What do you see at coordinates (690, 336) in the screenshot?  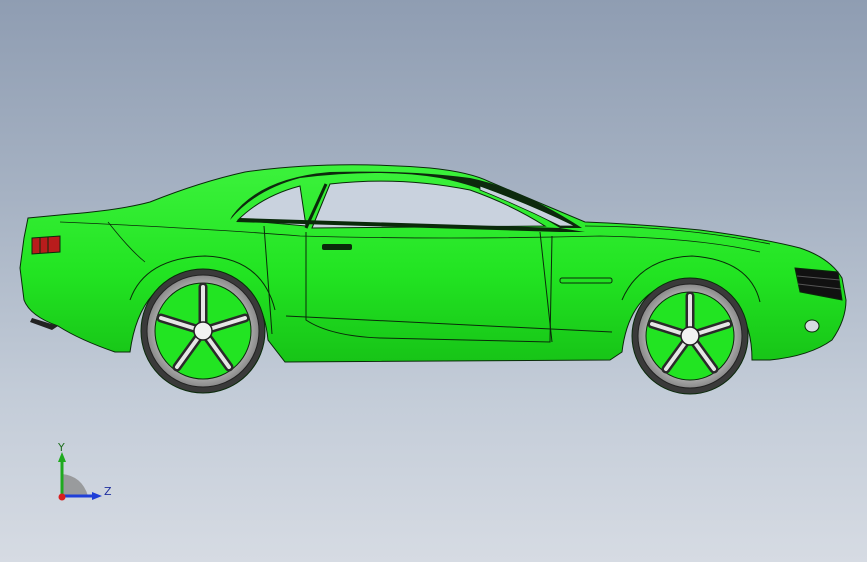 I see `front-wheel` at bounding box center [690, 336].